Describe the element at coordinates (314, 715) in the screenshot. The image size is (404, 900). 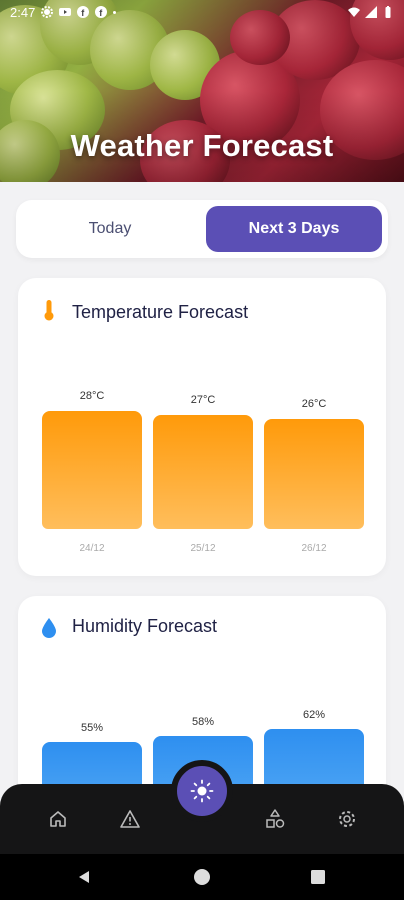
I see `bar-value: 62%` at that location.